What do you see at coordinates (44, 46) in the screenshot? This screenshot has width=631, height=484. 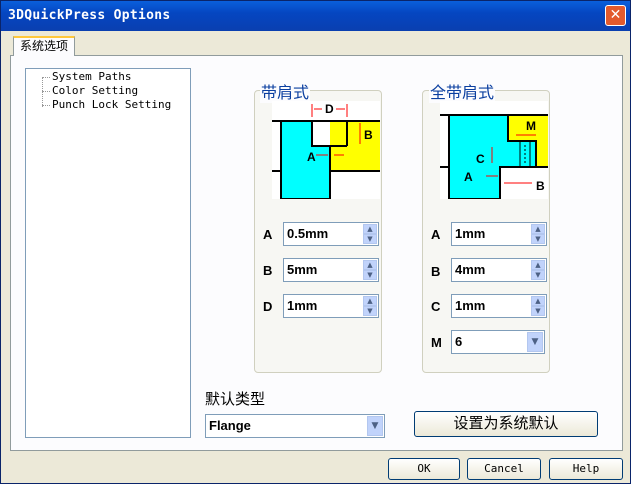 I see `tab-system-options: 系统选项` at bounding box center [44, 46].